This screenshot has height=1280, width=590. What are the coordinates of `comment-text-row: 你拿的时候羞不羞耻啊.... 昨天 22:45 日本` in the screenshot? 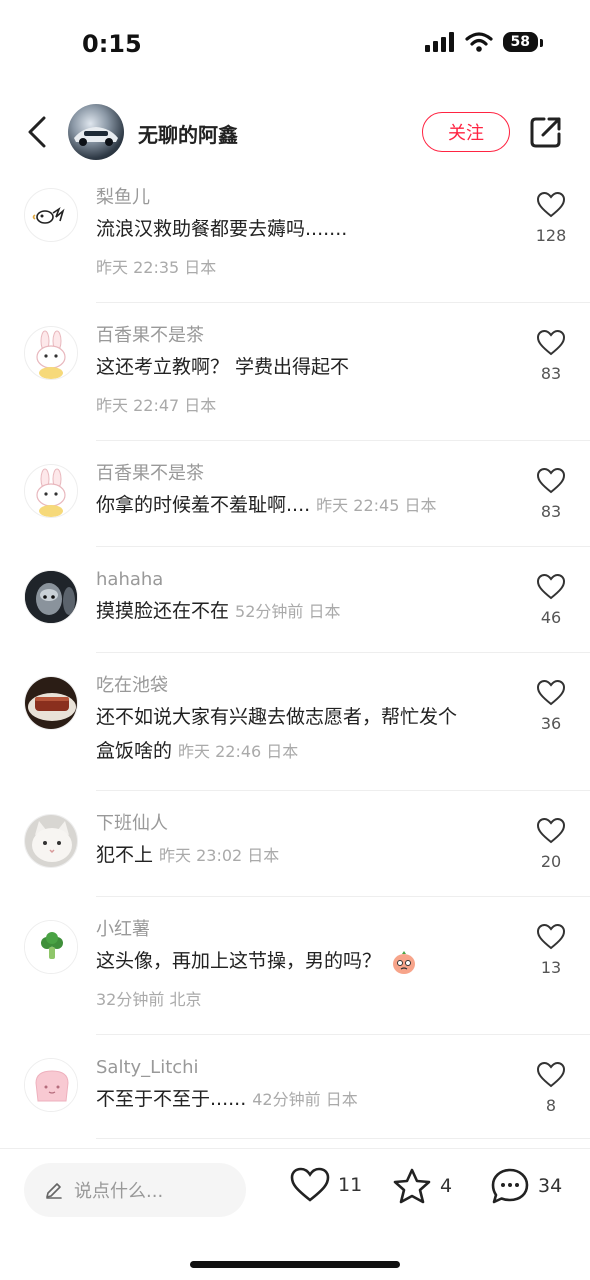 It's located at (306, 505).